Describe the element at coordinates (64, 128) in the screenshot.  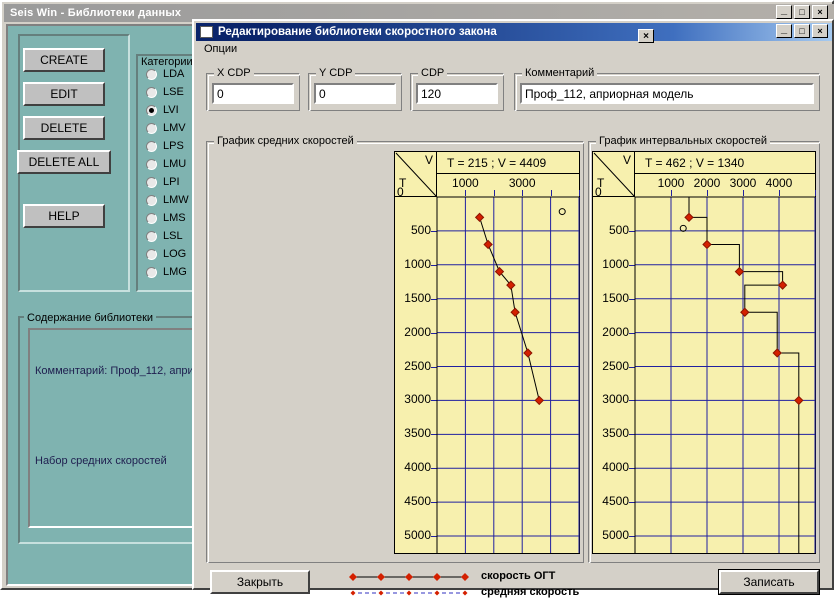
I see `delete-button: DELETE` at that location.